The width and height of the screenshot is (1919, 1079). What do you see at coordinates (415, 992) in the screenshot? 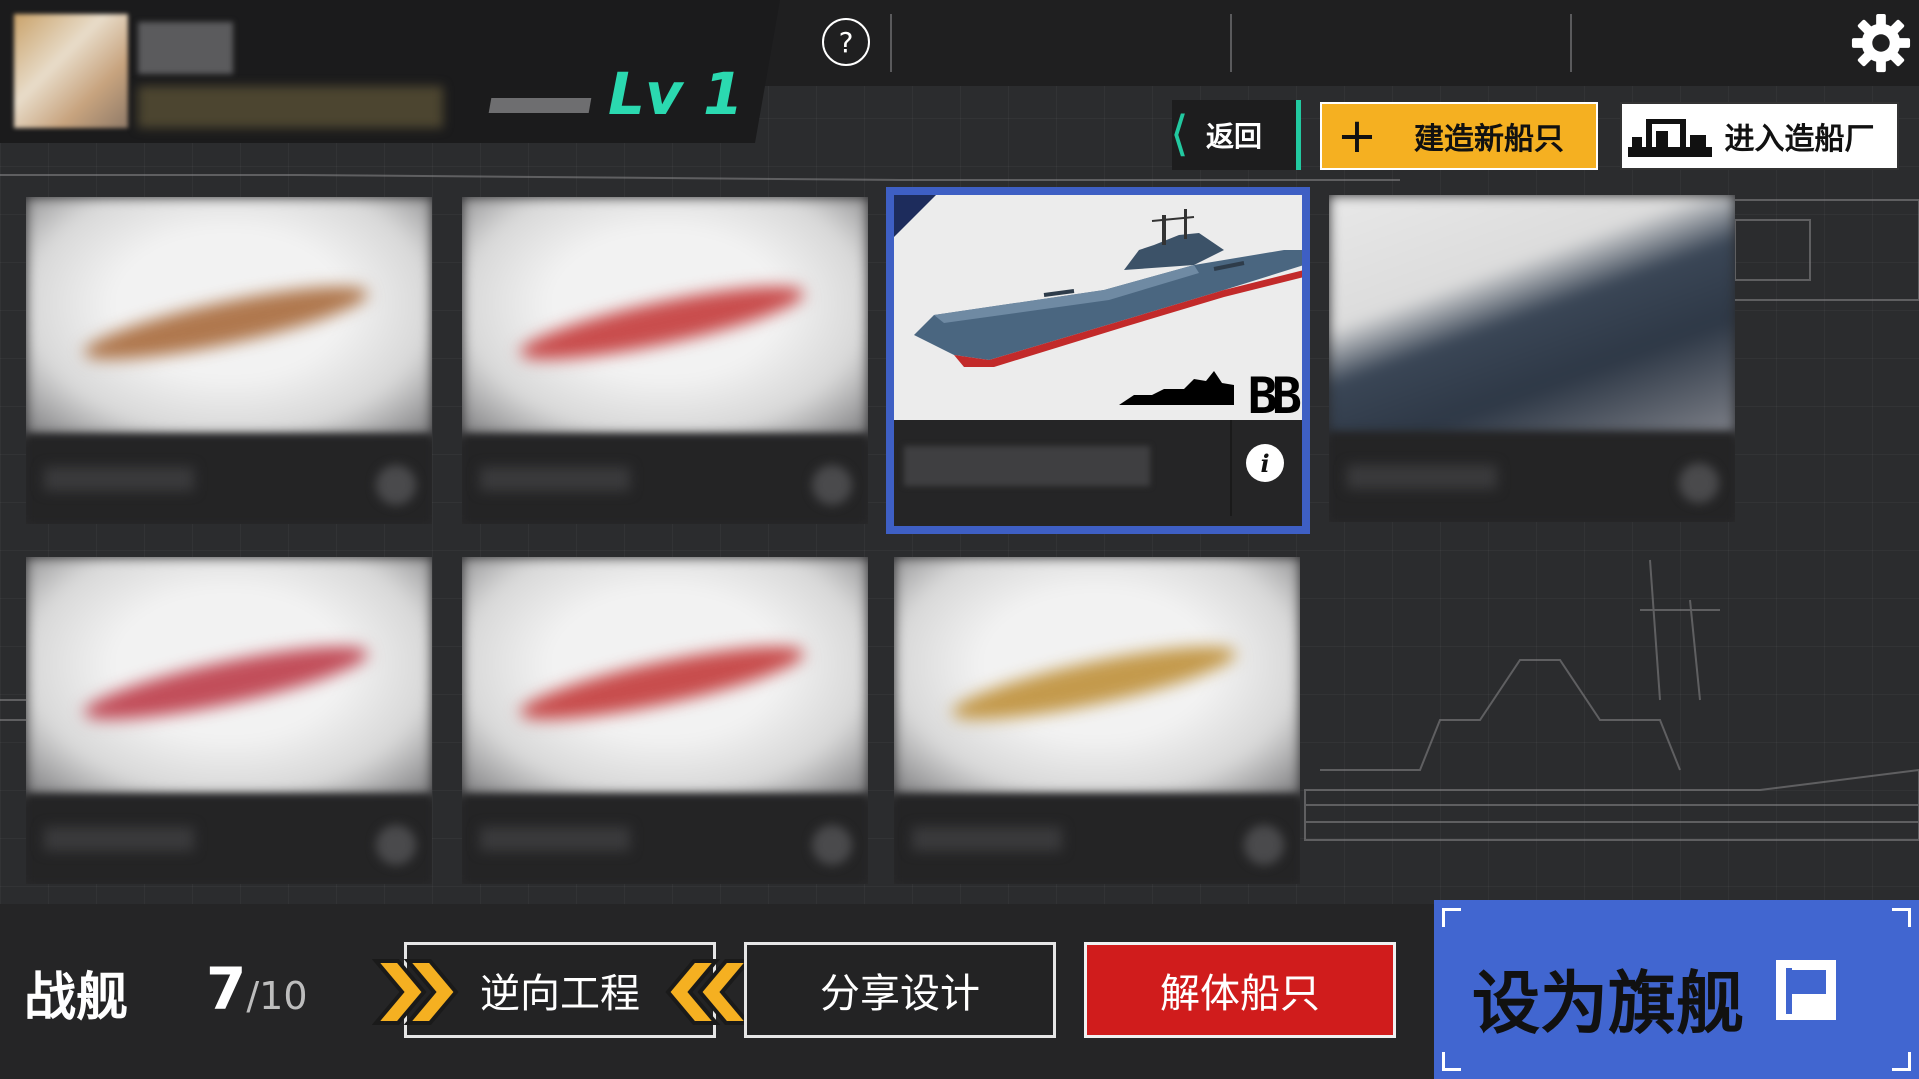
I see `double-chevron-right-icon` at bounding box center [415, 992].